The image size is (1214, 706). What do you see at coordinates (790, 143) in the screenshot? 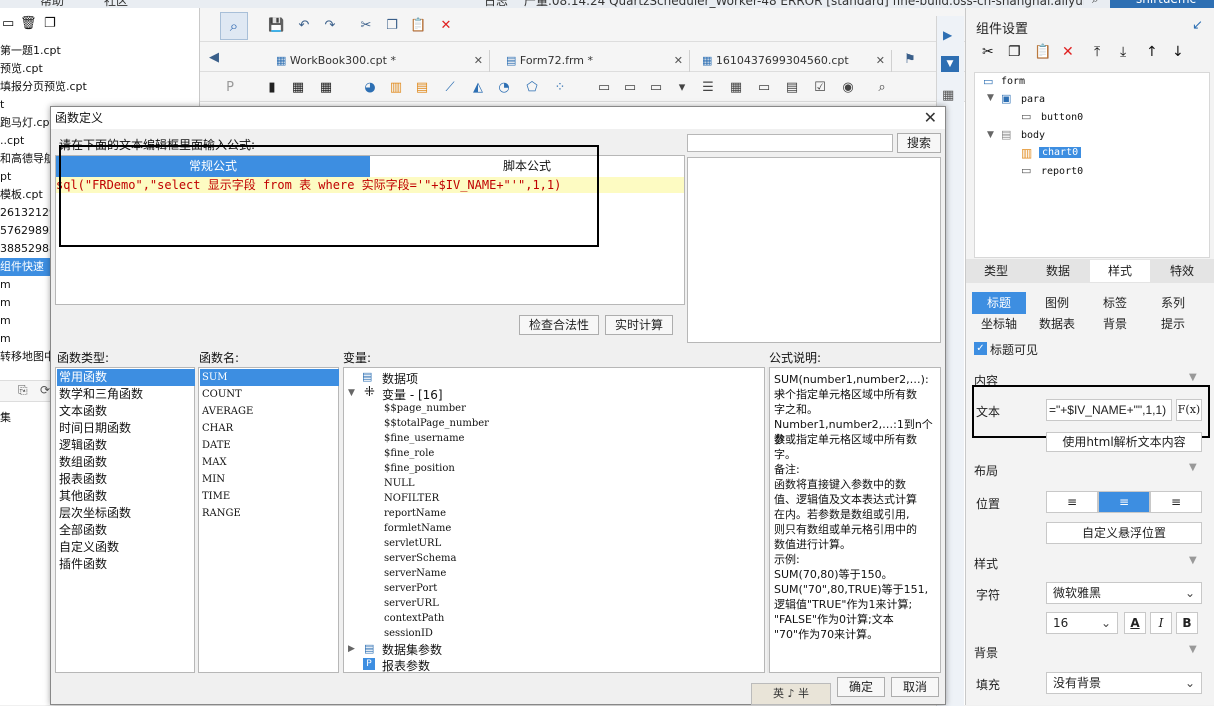
I see `function-search-input` at bounding box center [790, 143].